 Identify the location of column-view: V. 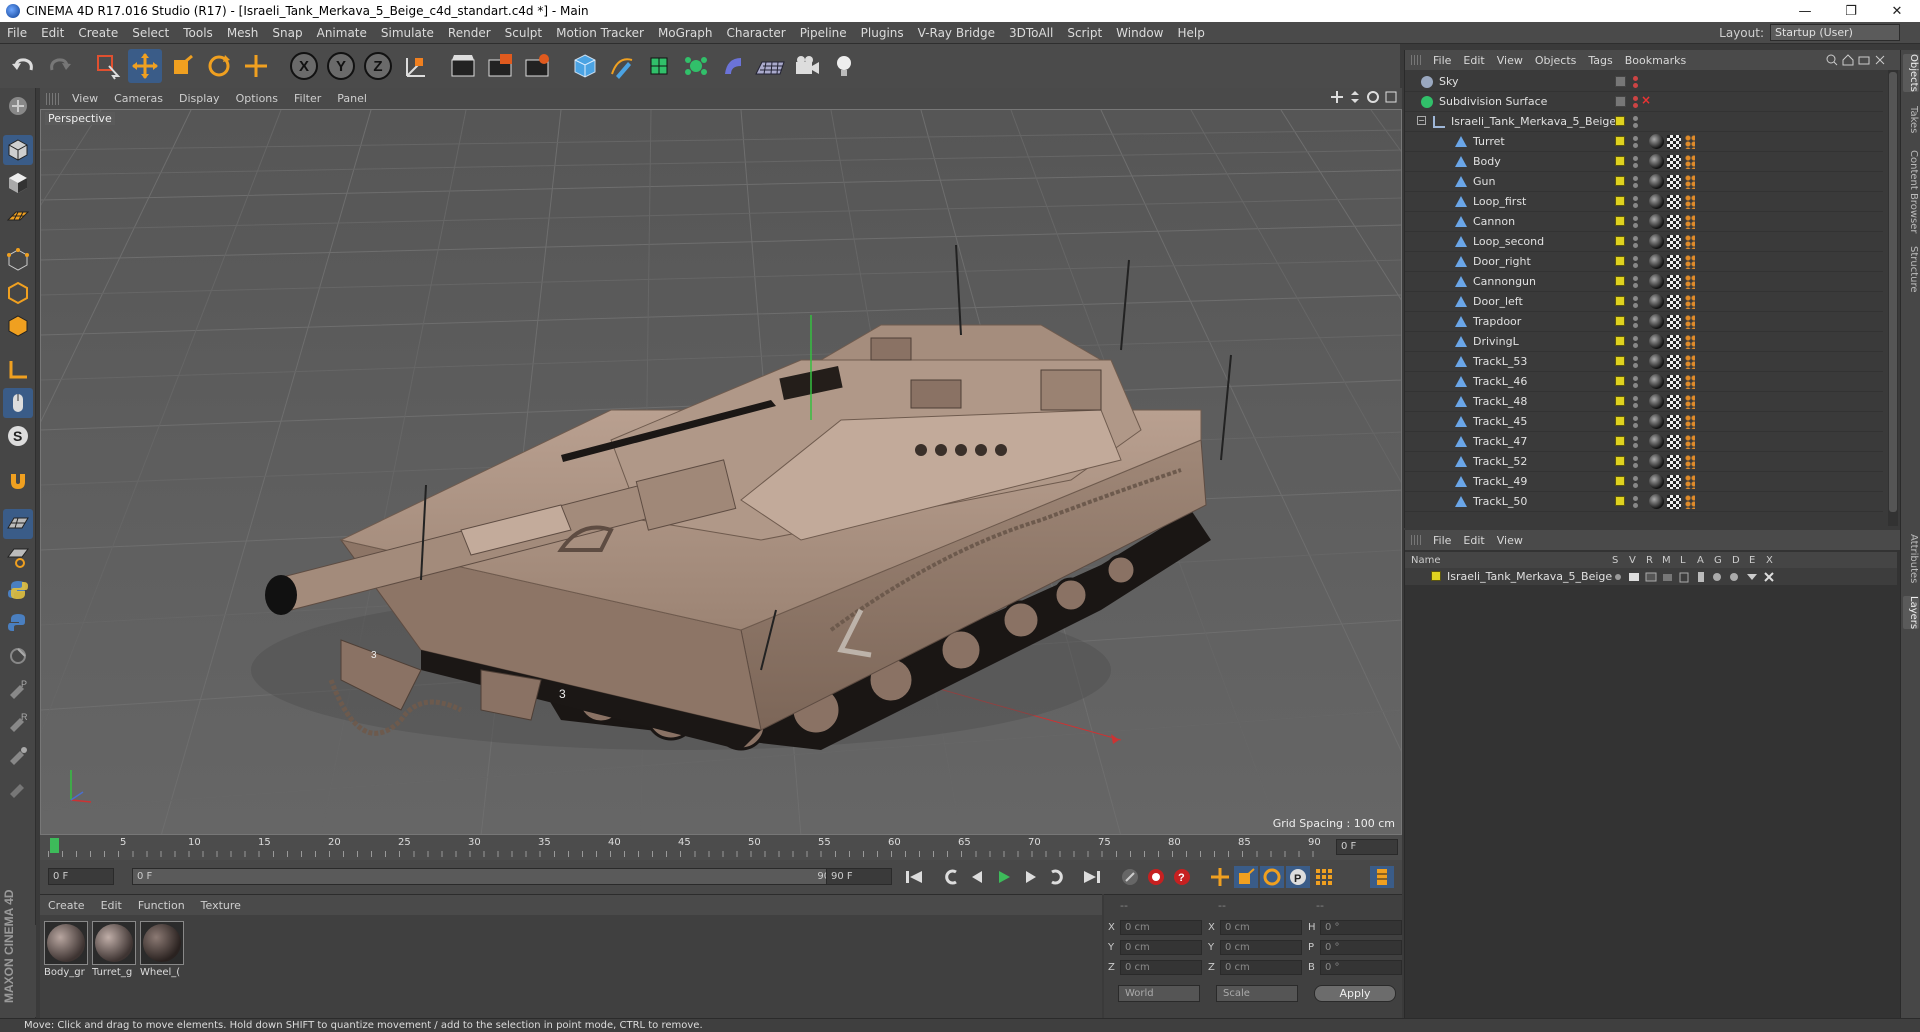
(1632, 560).